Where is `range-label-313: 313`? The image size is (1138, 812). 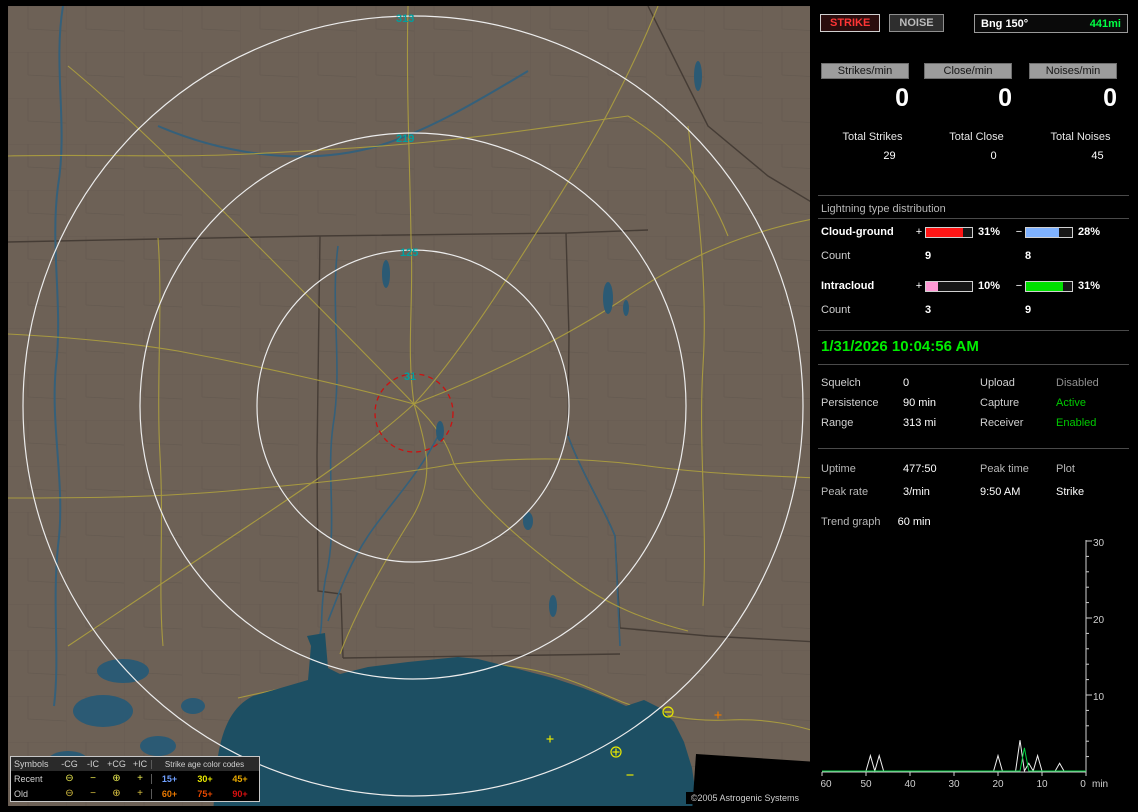
range-label-313: 313 is located at coordinates (405, 19).